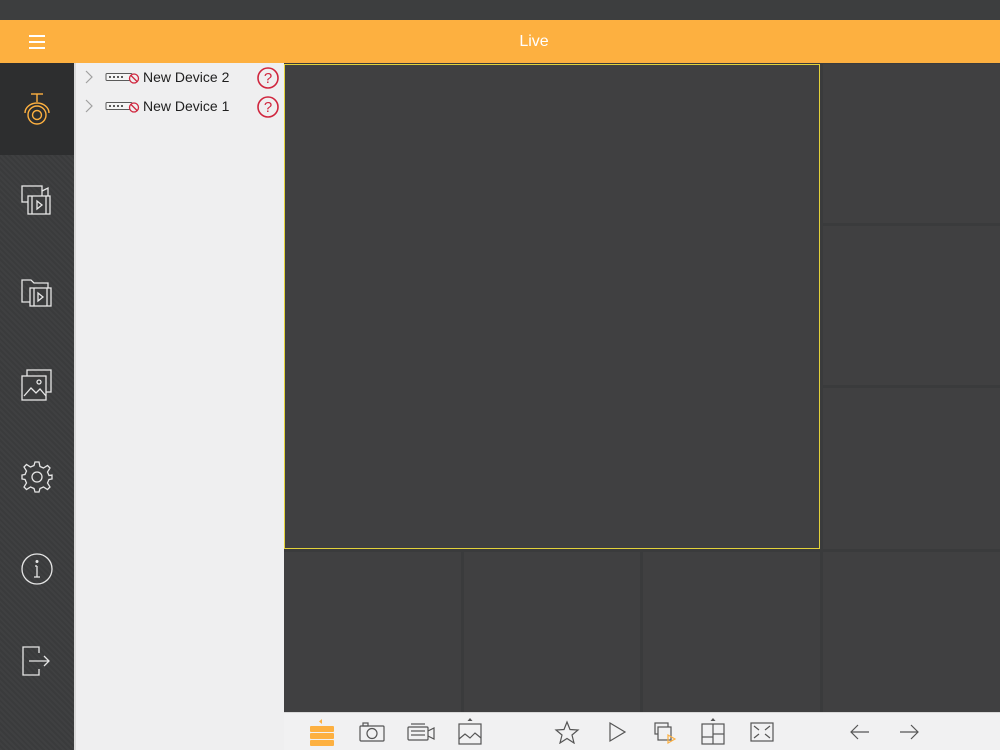  I want to click on nav-item-playback, so click(37, 201).